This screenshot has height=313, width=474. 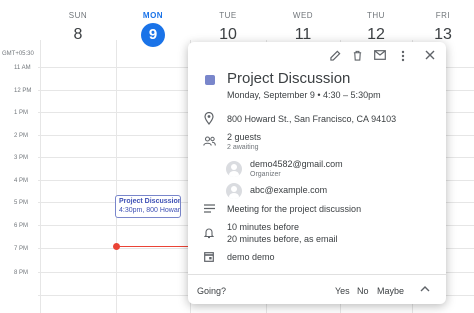 What do you see at coordinates (443, 23) in the screenshot?
I see `day-header-fri: FRI 13` at bounding box center [443, 23].